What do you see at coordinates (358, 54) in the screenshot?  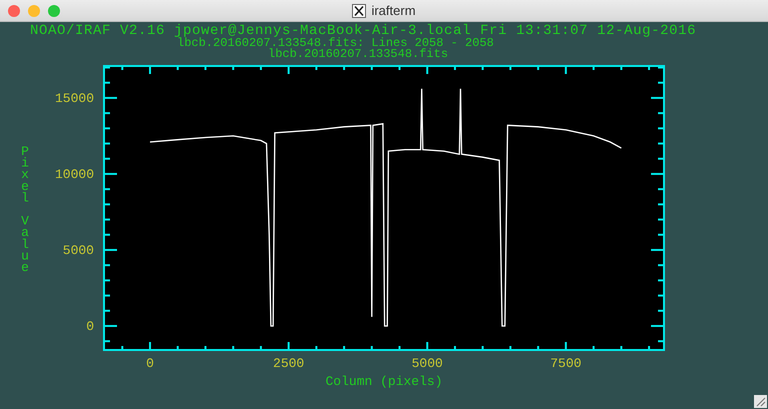 I see `plot-title: lbcb.20160207.133548.fits` at bounding box center [358, 54].